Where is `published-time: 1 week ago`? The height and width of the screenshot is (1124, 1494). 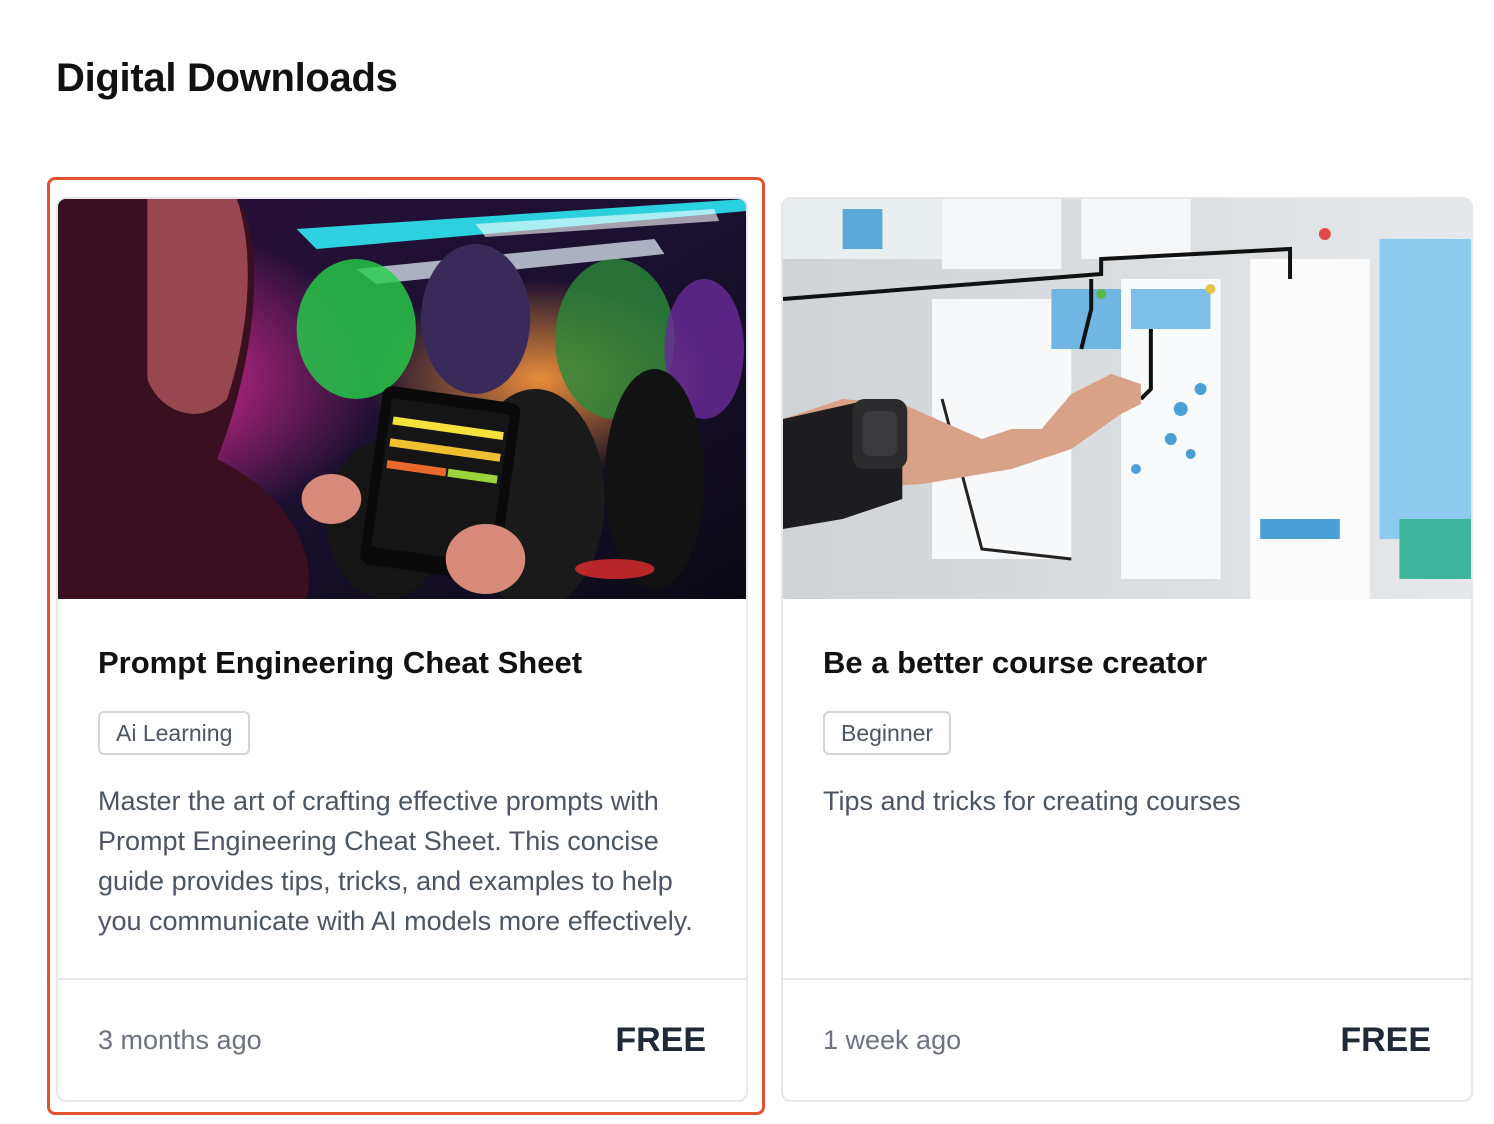
published-time: 1 week ago is located at coordinates (892, 1040).